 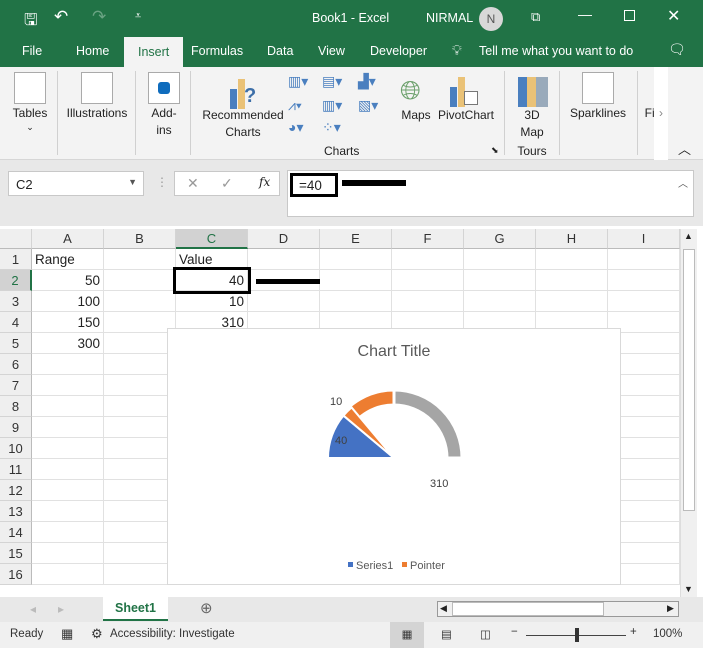 What do you see at coordinates (500, 259) in the screenshot?
I see `cell-G1` at bounding box center [500, 259].